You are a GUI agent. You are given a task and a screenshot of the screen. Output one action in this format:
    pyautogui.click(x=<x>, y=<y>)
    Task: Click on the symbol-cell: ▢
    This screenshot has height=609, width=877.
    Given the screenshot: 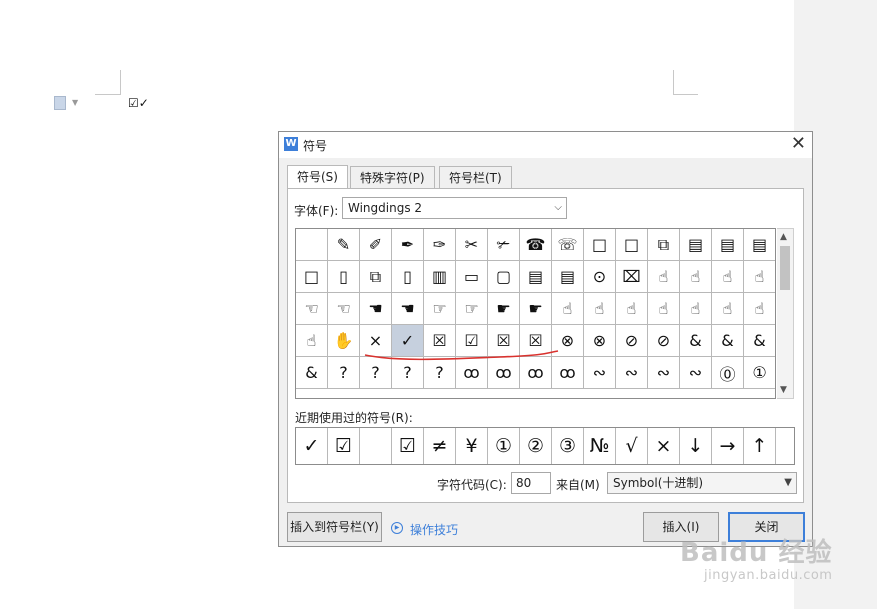 What is the action you would take?
    pyautogui.click(x=504, y=277)
    